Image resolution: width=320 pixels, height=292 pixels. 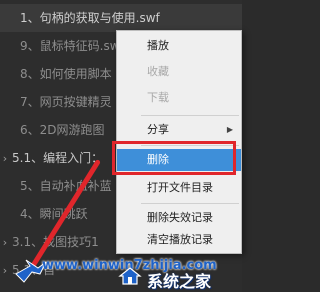 What do you see at coordinates (54, 214) in the screenshot?
I see `playlist-item-label: 4、瞬间跳跃` at bounding box center [54, 214].